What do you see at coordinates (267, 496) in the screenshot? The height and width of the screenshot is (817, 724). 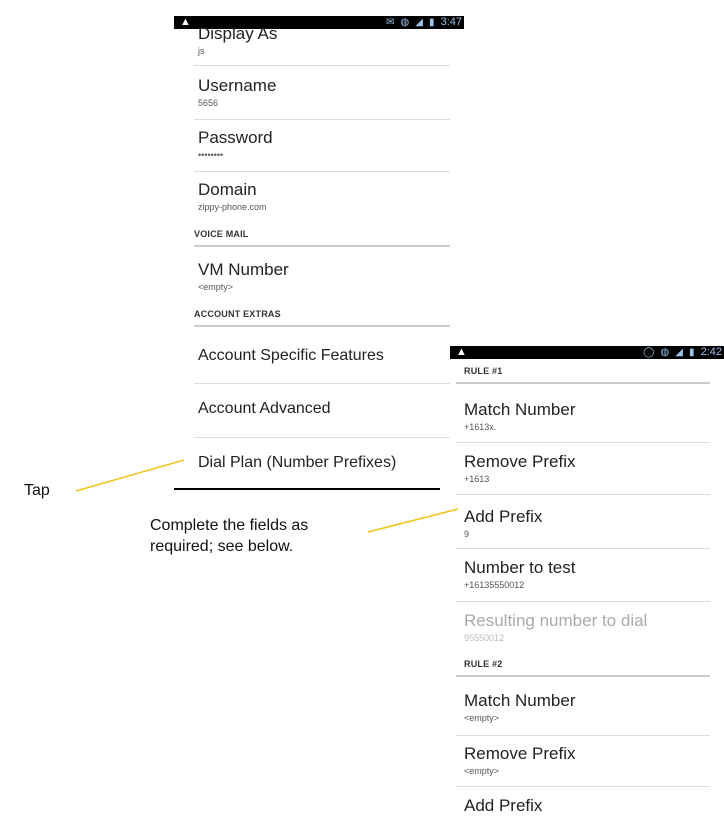 I see `annotation-pointers` at bounding box center [267, 496].